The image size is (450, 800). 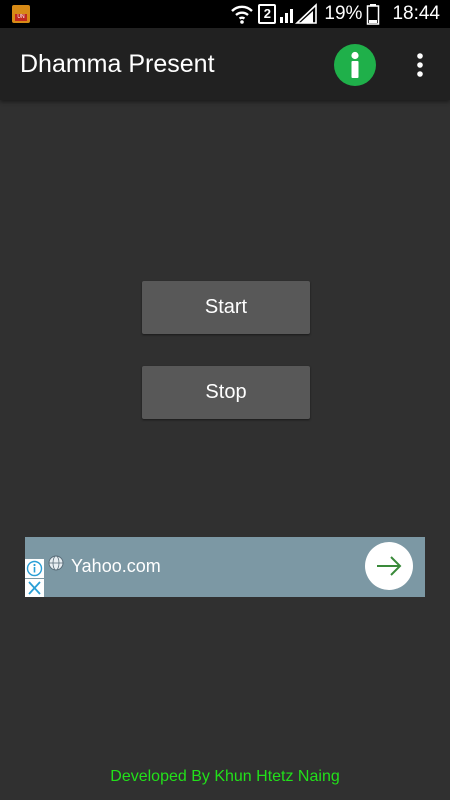 What do you see at coordinates (226, 392) in the screenshot?
I see `stop-button: Stop` at bounding box center [226, 392].